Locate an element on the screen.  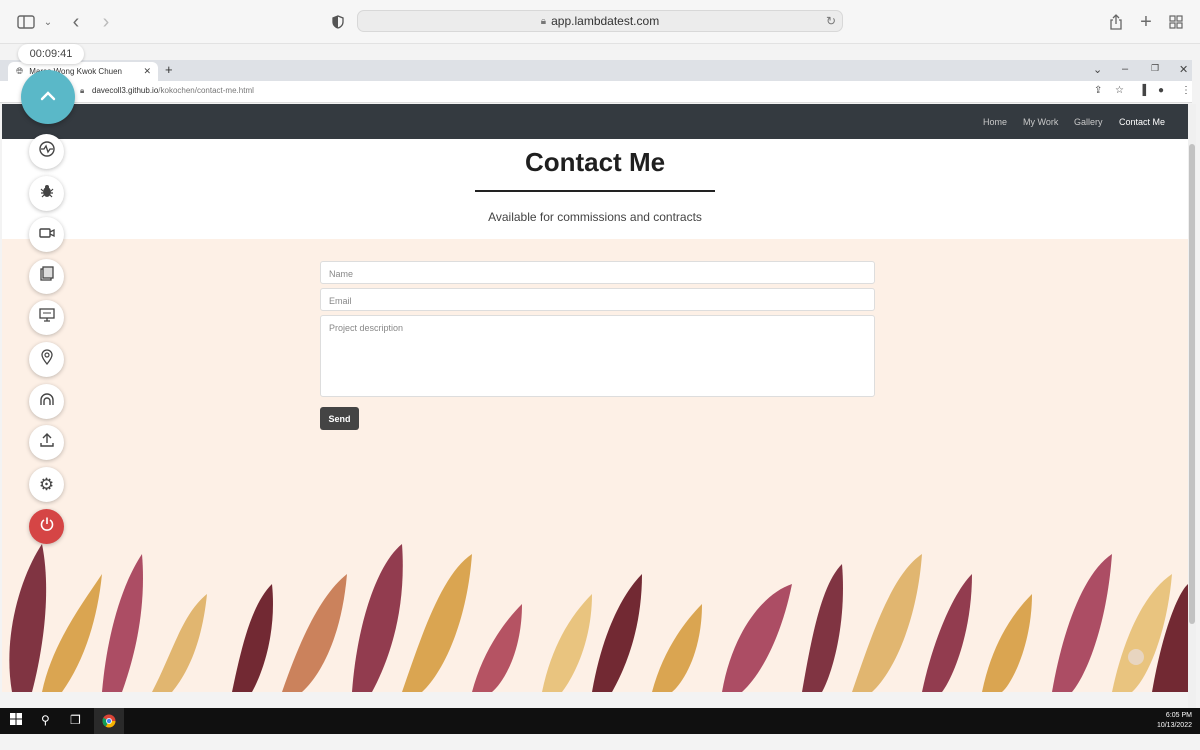
profile-avatar-icon: ● is located at coordinates (1161, 90).